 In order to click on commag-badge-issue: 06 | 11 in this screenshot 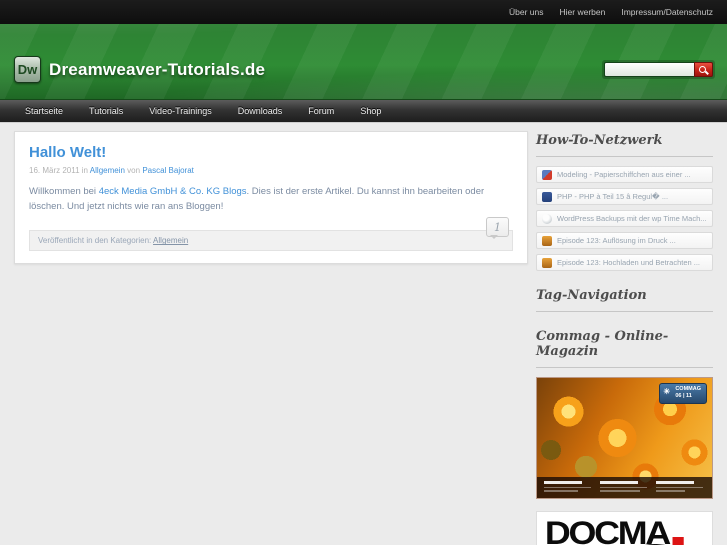, I will do `click(683, 396)`.